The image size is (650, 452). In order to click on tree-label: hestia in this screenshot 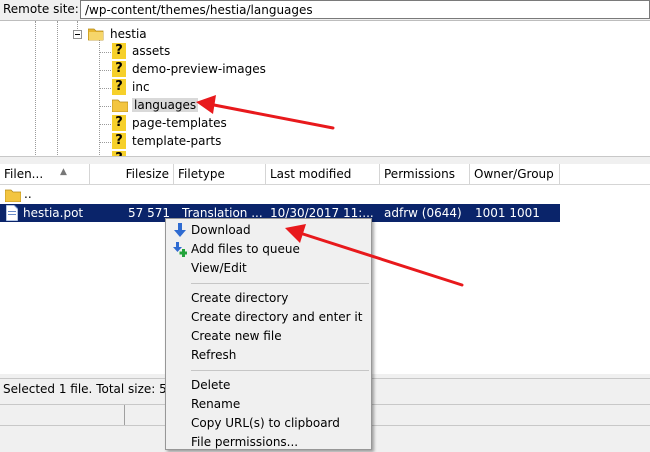, I will do `click(128, 34)`.